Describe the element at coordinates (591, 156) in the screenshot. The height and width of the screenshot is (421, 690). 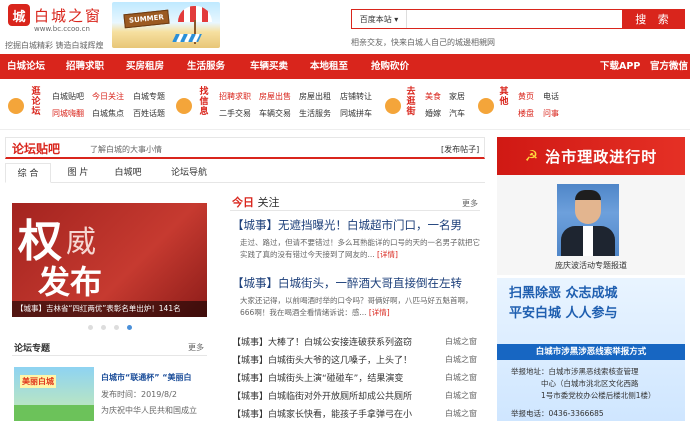
I see `governance-banner: ☭ 治市理政进行时` at that location.